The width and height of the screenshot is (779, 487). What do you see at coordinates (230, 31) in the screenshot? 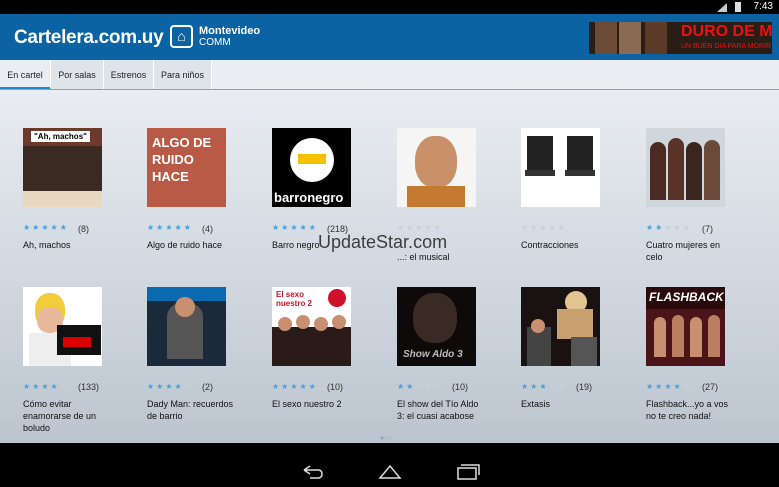
I see `partner-line1: Montevideo` at bounding box center [230, 31].